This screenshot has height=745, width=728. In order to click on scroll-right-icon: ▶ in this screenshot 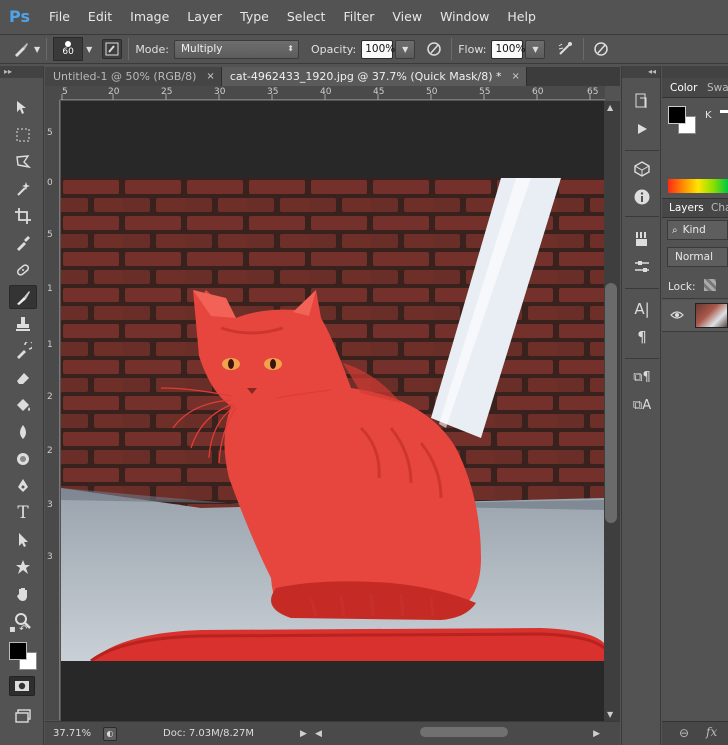, I will do `click(596, 734)`.